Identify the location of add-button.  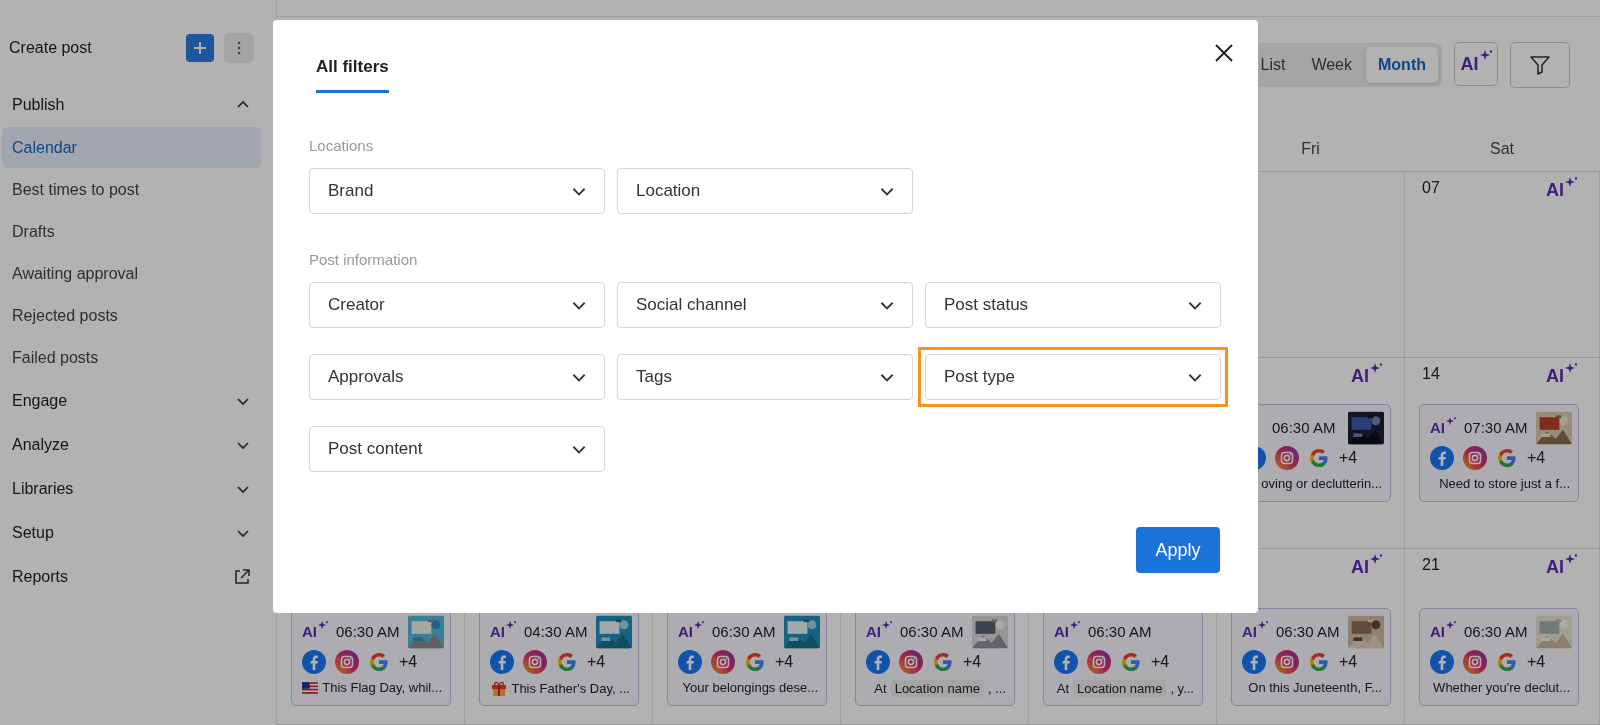
(200, 48).